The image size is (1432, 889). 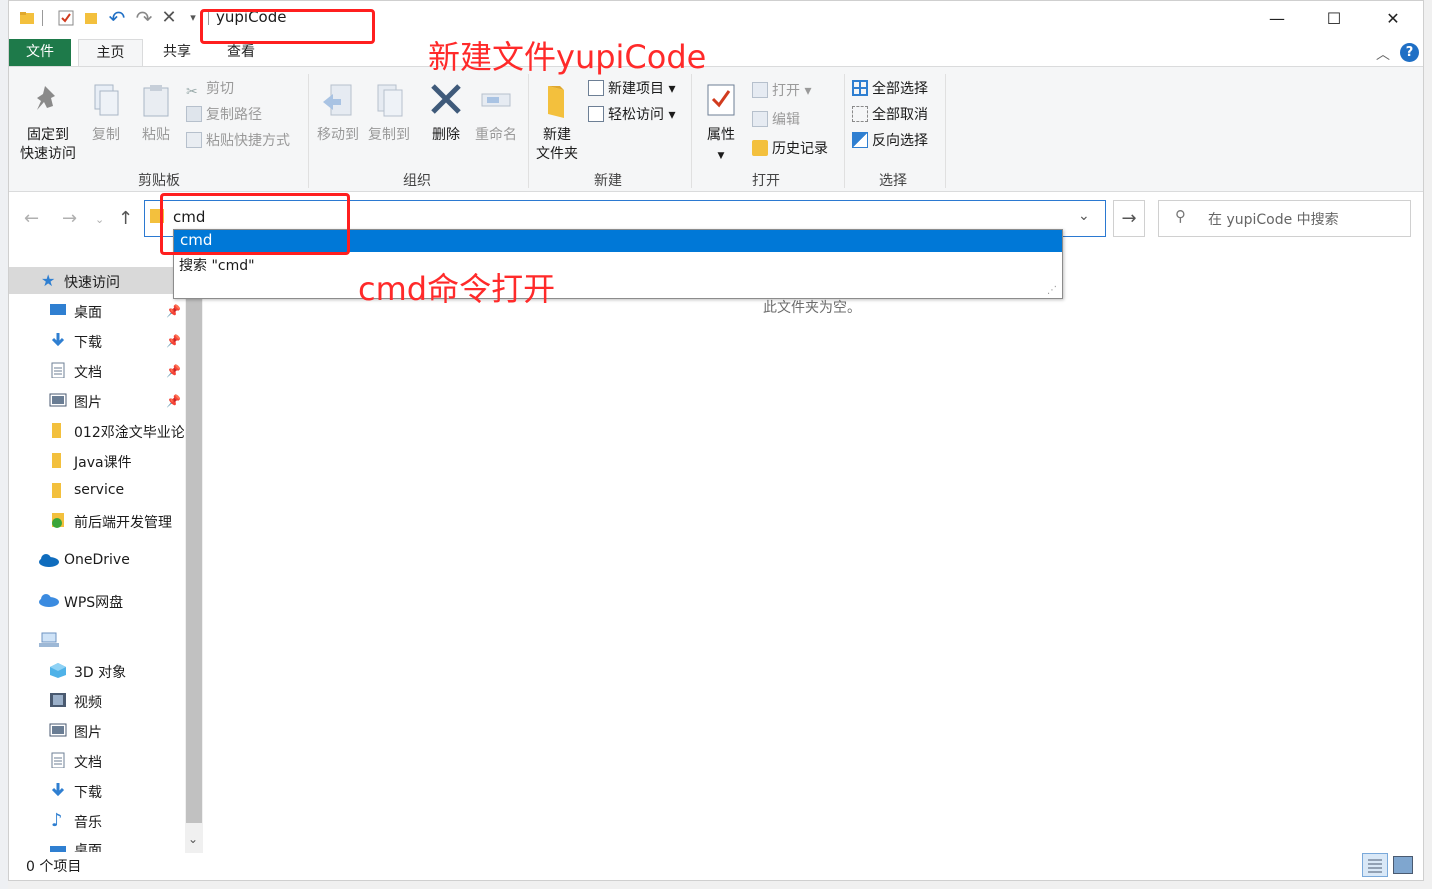 What do you see at coordinates (860, 140) in the screenshot?
I see `invert-selection-icon` at bounding box center [860, 140].